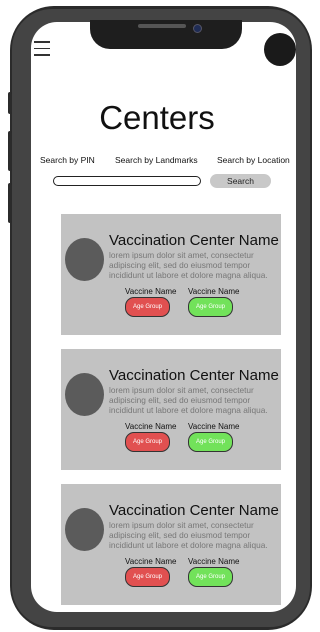  What do you see at coordinates (157, 117) in the screenshot?
I see `page-title: Centers` at bounding box center [157, 117].